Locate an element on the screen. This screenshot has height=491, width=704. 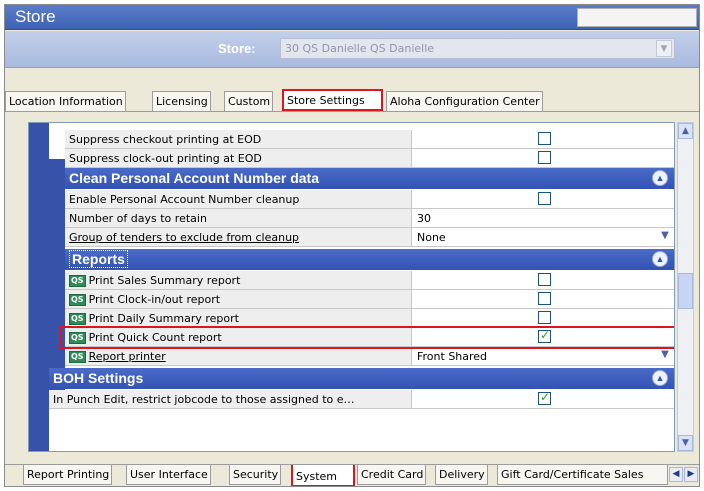
checkbox-suppress-clockout is located at coordinates (544, 157).